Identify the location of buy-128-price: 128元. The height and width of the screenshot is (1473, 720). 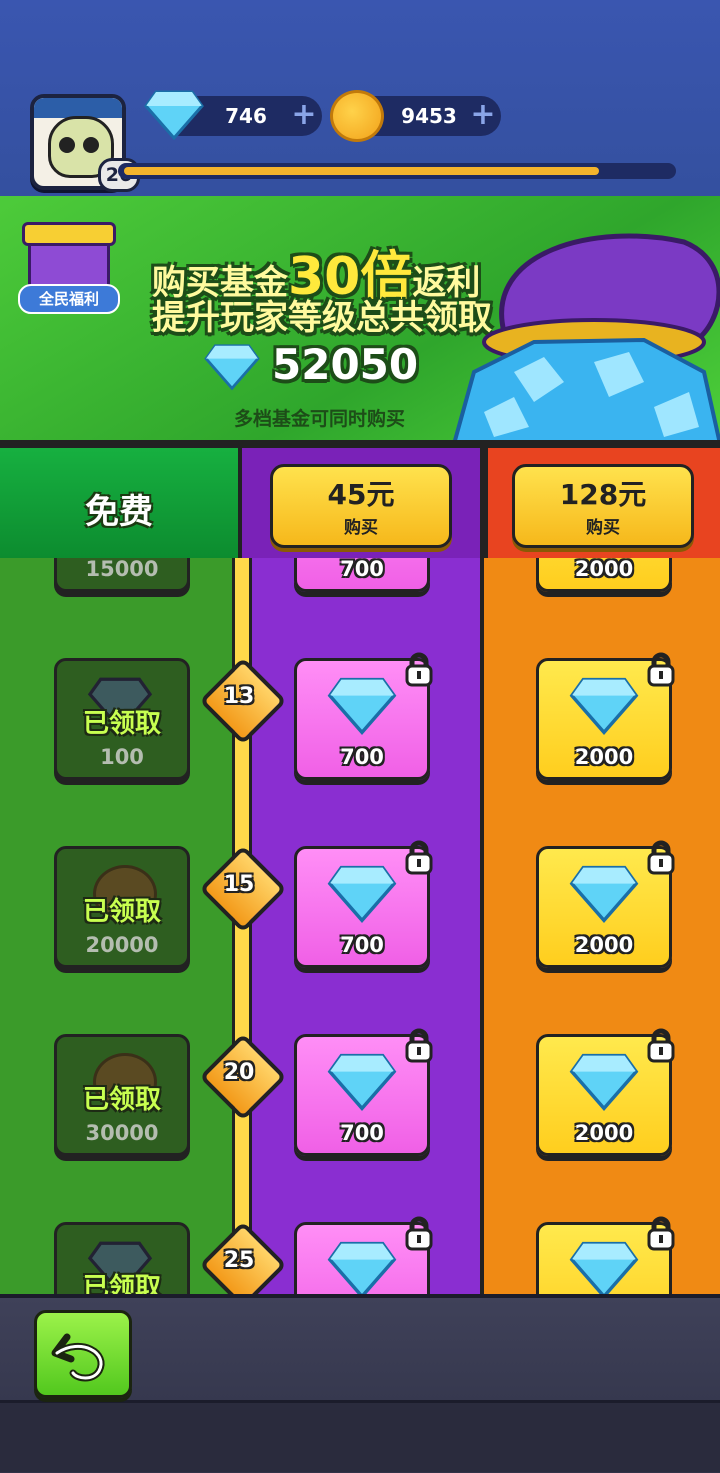
(603, 494).